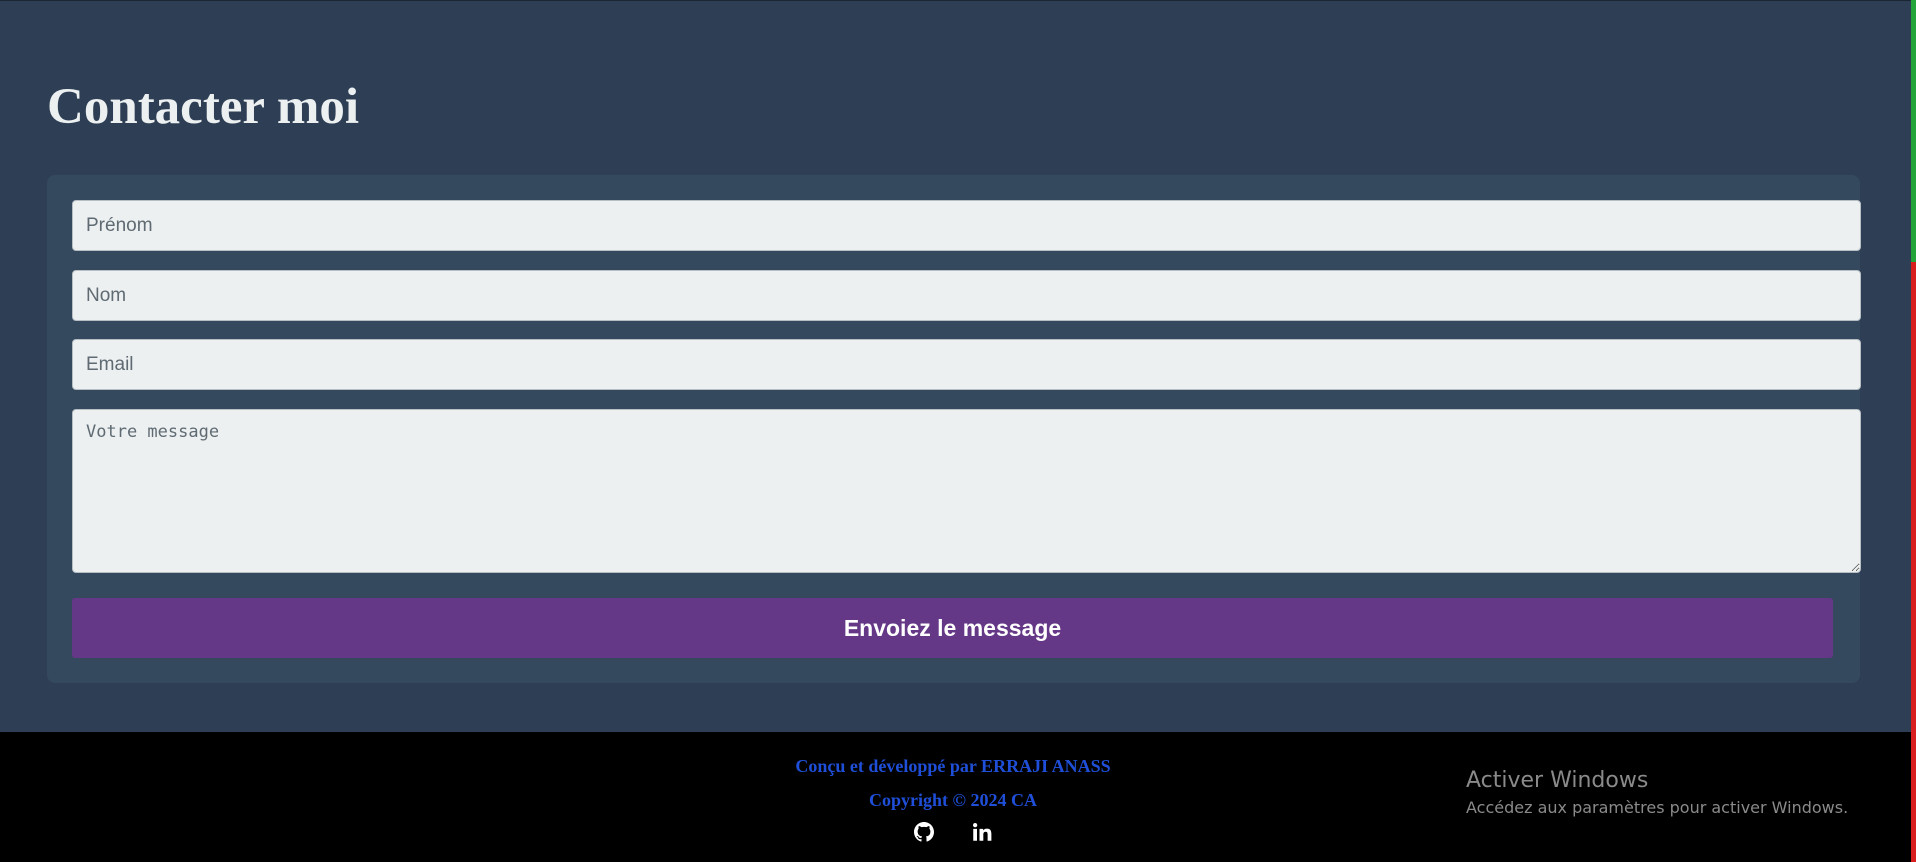 This screenshot has height=862, width=1916. Describe the element at coordinates (1557, 780) in the screenshot. I see `activate-windows-title: Activer Windows` at that location.